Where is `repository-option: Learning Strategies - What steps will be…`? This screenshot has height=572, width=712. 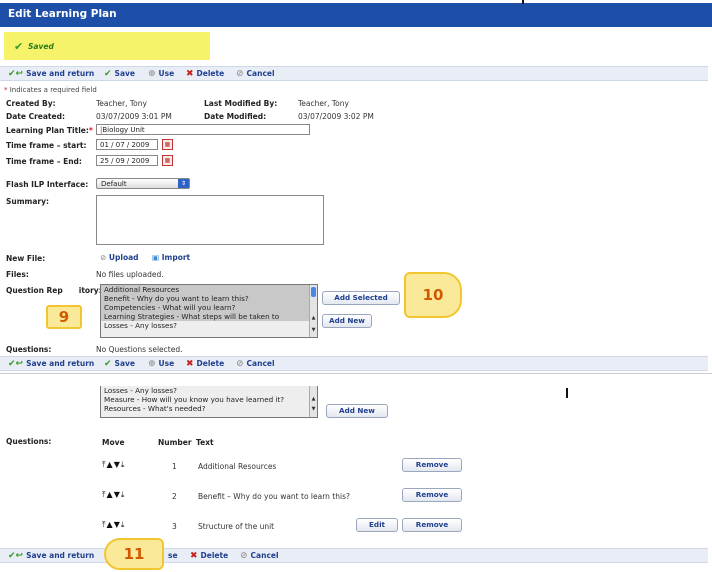 repository-option: Learning Strategies - What steps will be… is located at coordinates (209, 316).